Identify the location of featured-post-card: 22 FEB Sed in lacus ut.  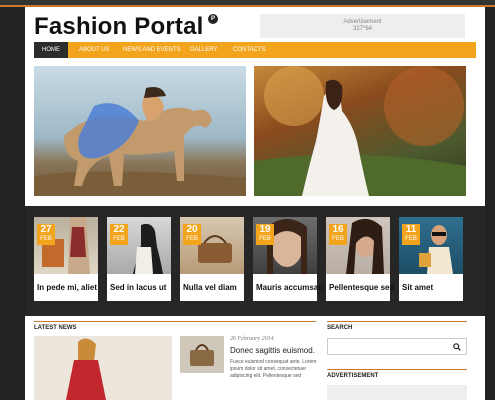
(139, 259).